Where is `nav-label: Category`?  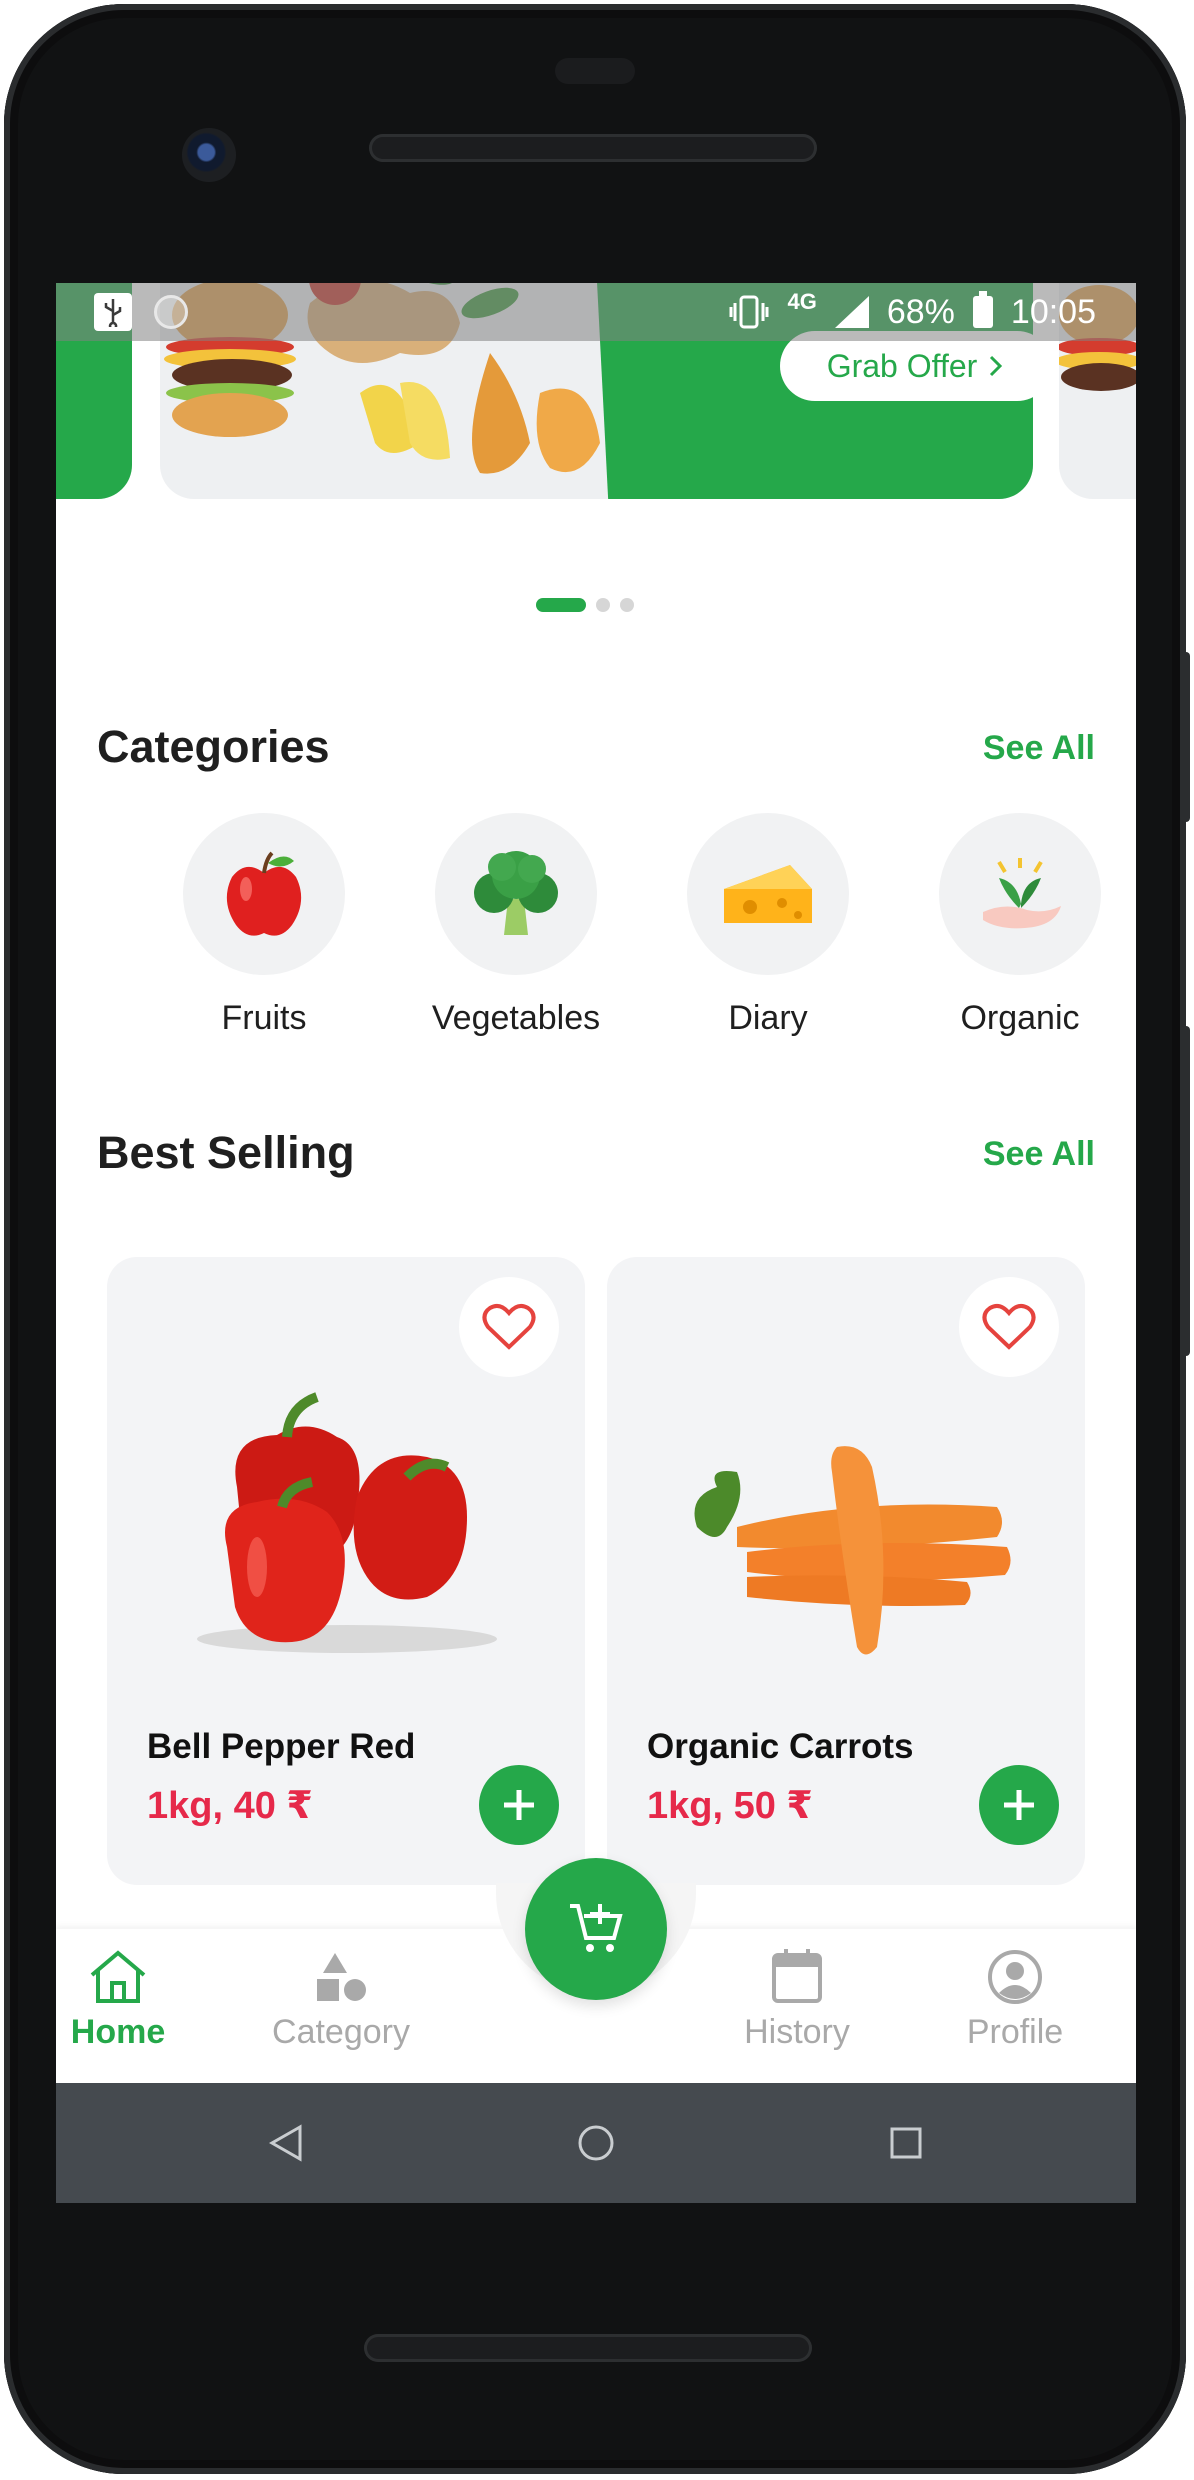 nav-label: Category is located at coordinates (341, 2032).